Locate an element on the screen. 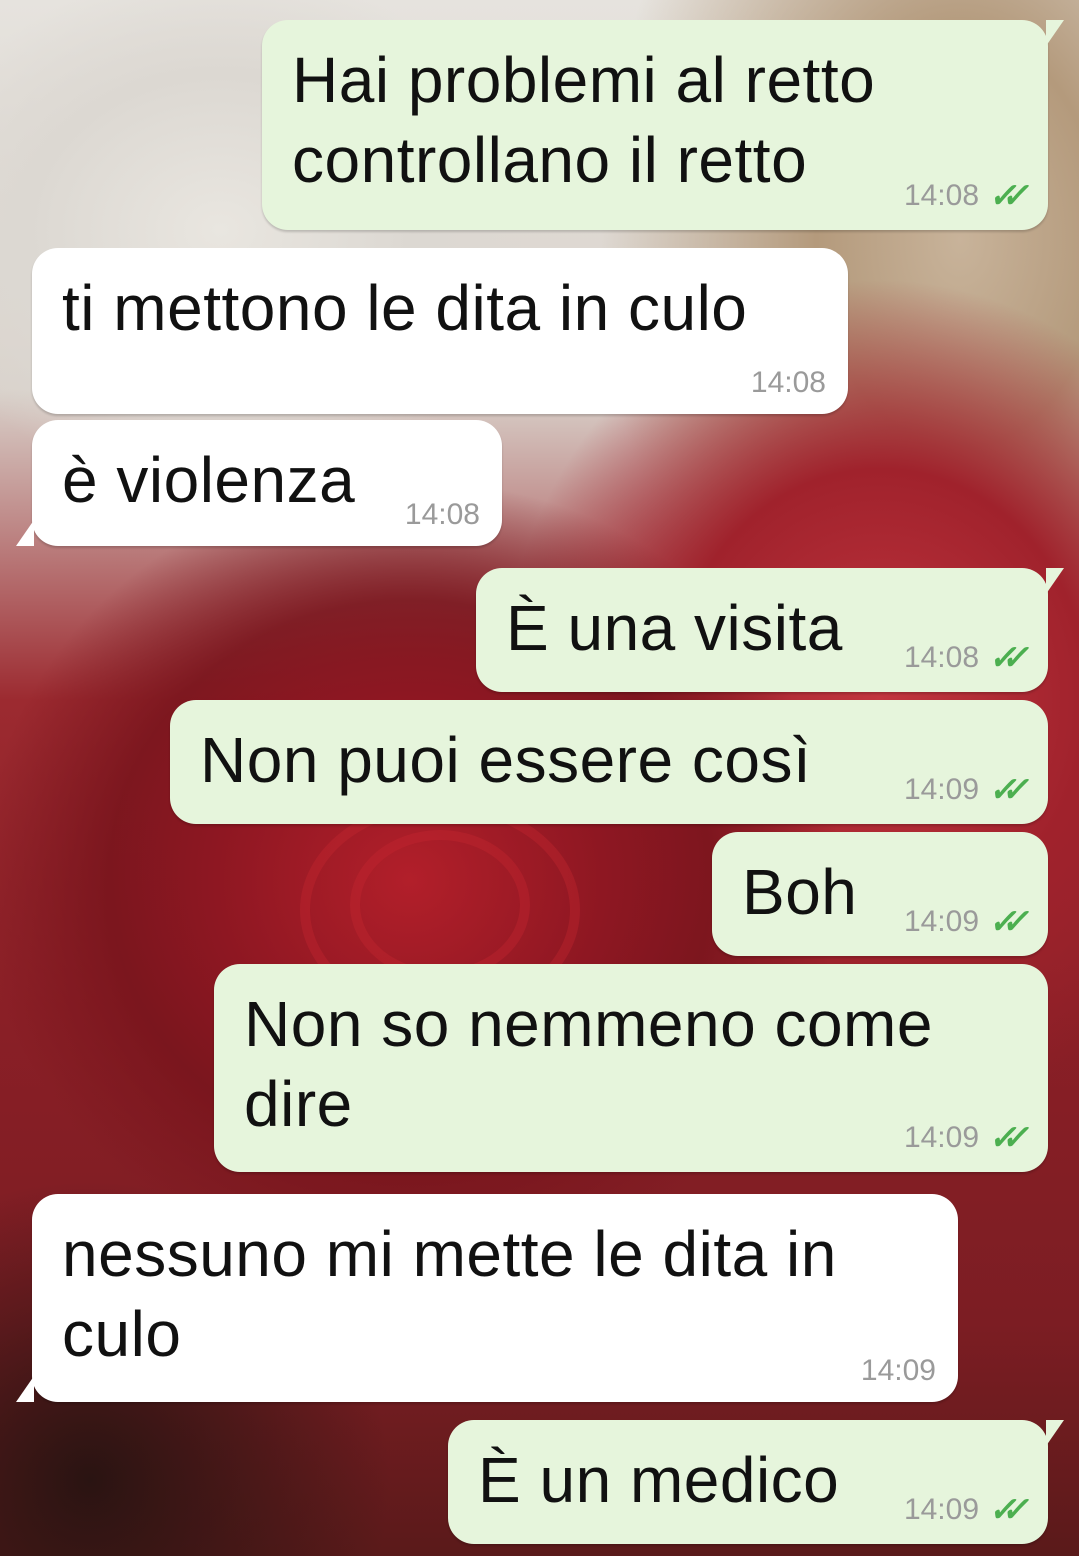 The width and height of the screenshot is (1079, 1556). message-bubble-outgoing: È una visita 14:08 ✓✓ is located at coordinates (770, 630).